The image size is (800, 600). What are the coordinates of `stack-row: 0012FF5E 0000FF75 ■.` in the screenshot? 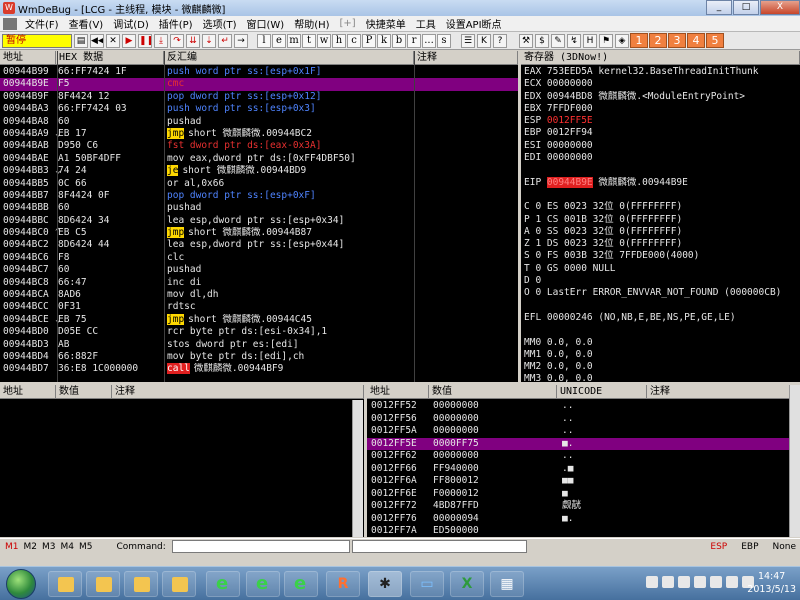 It's located at (583, 443).